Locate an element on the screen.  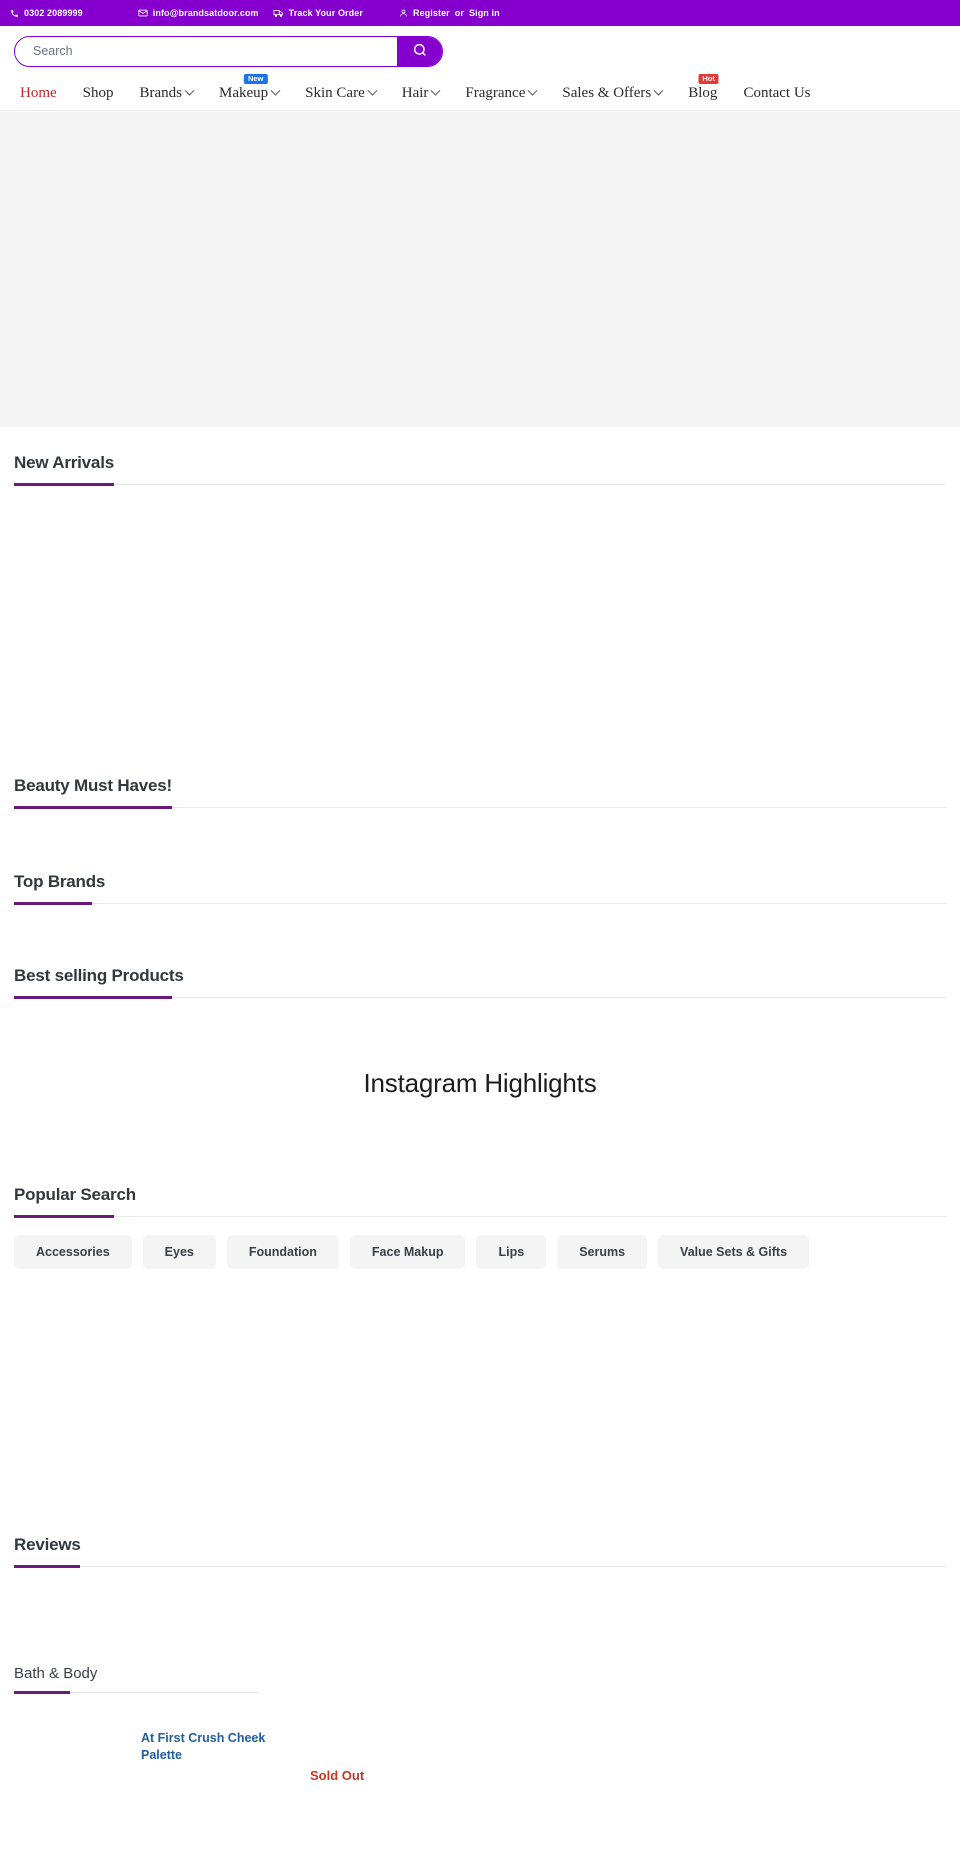
new-arrivals-header: New Arrivals is located at coordinates (480, 456).